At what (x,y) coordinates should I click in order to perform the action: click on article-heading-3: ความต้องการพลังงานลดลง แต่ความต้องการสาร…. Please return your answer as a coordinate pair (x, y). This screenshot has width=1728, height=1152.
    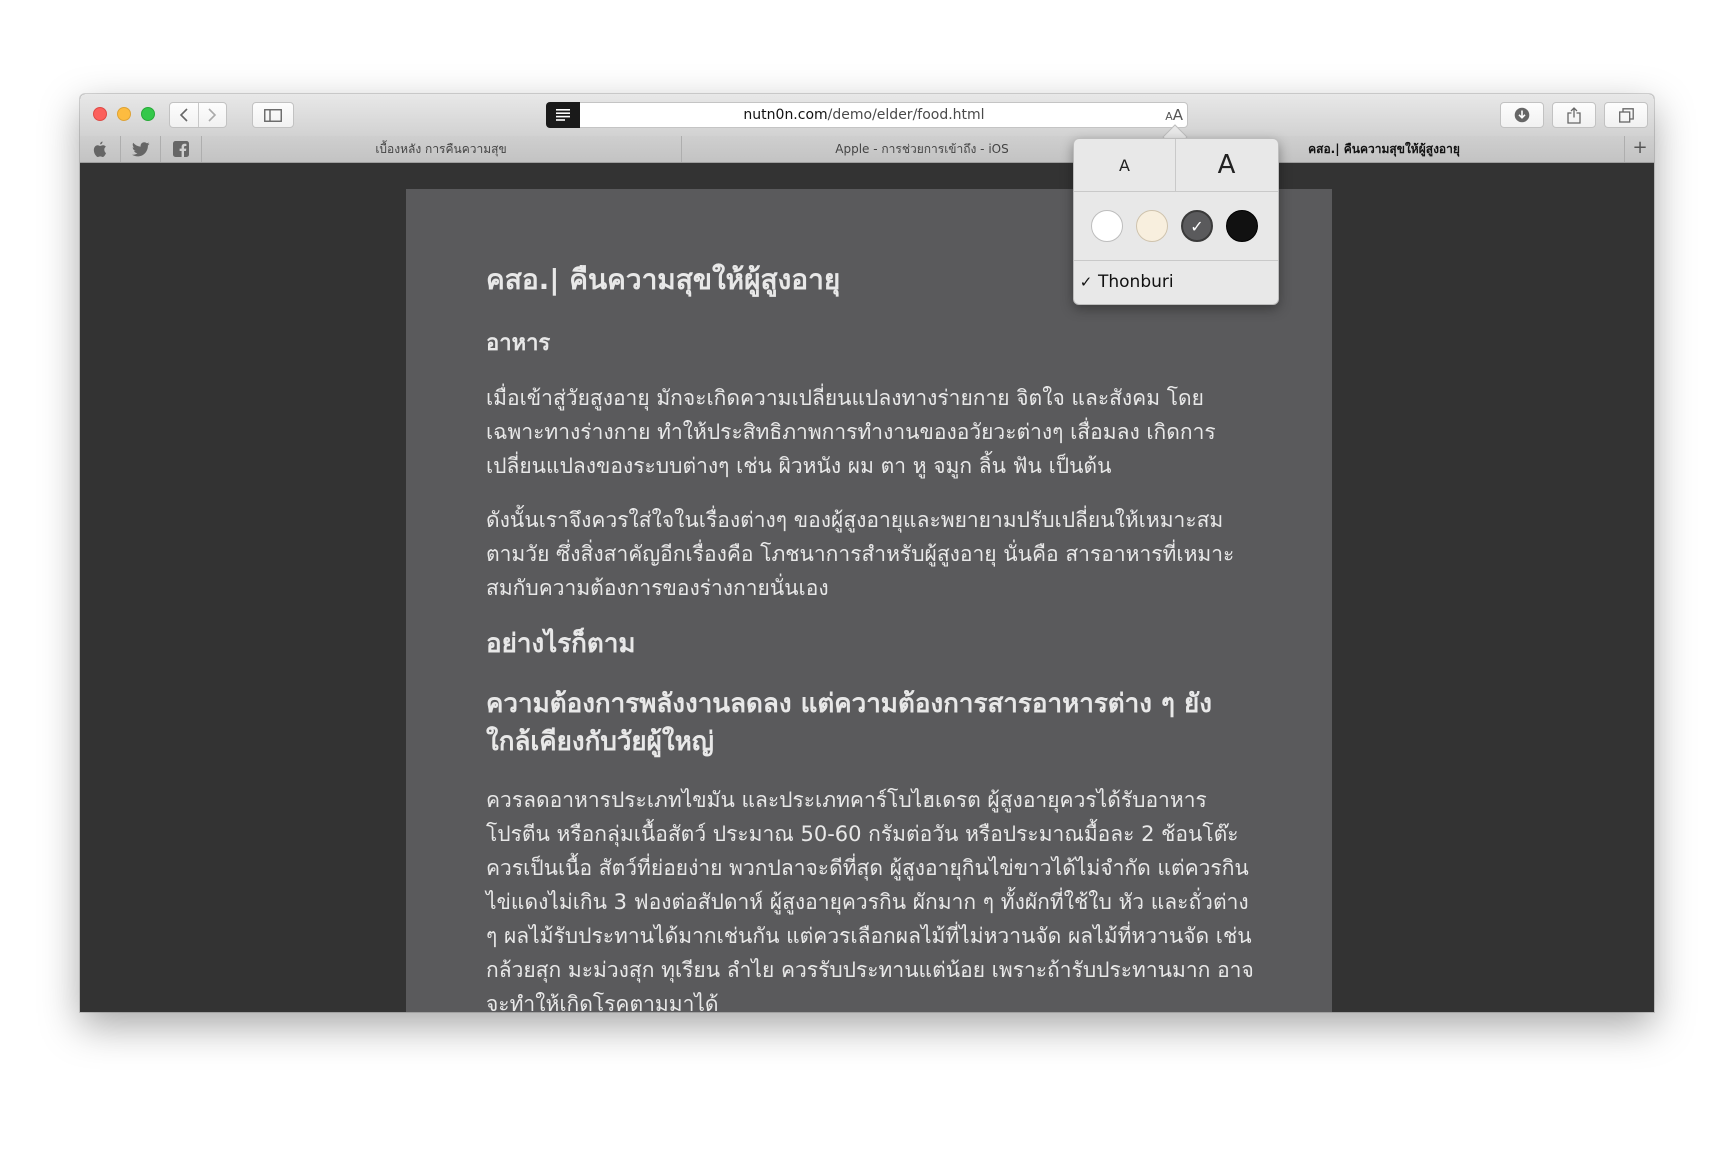
    Looking at the image, I should click on (849, 723).